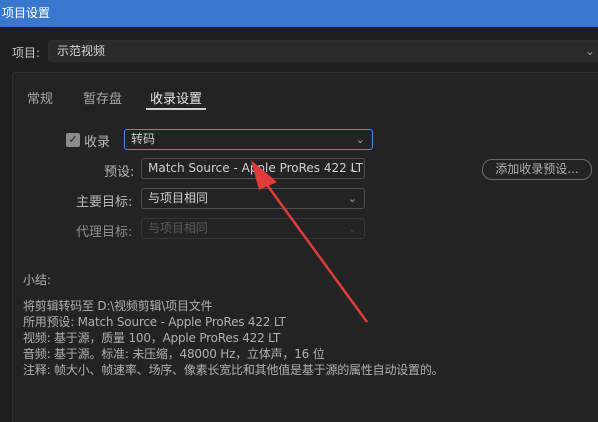 This screenshot has width=598, height=422. I want to click on annotation-arrow-head, so click(264, 175).